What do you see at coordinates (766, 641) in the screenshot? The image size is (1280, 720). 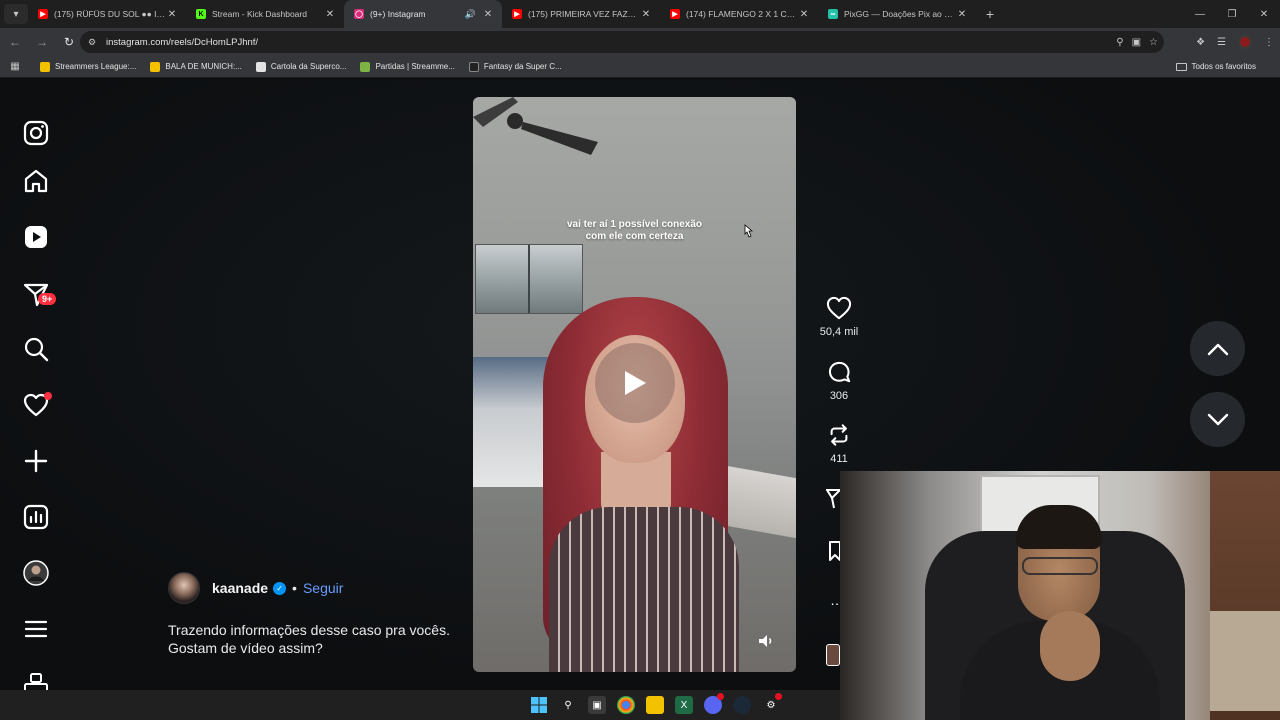 I see `volume-icon` at bounding box center [766, 641].